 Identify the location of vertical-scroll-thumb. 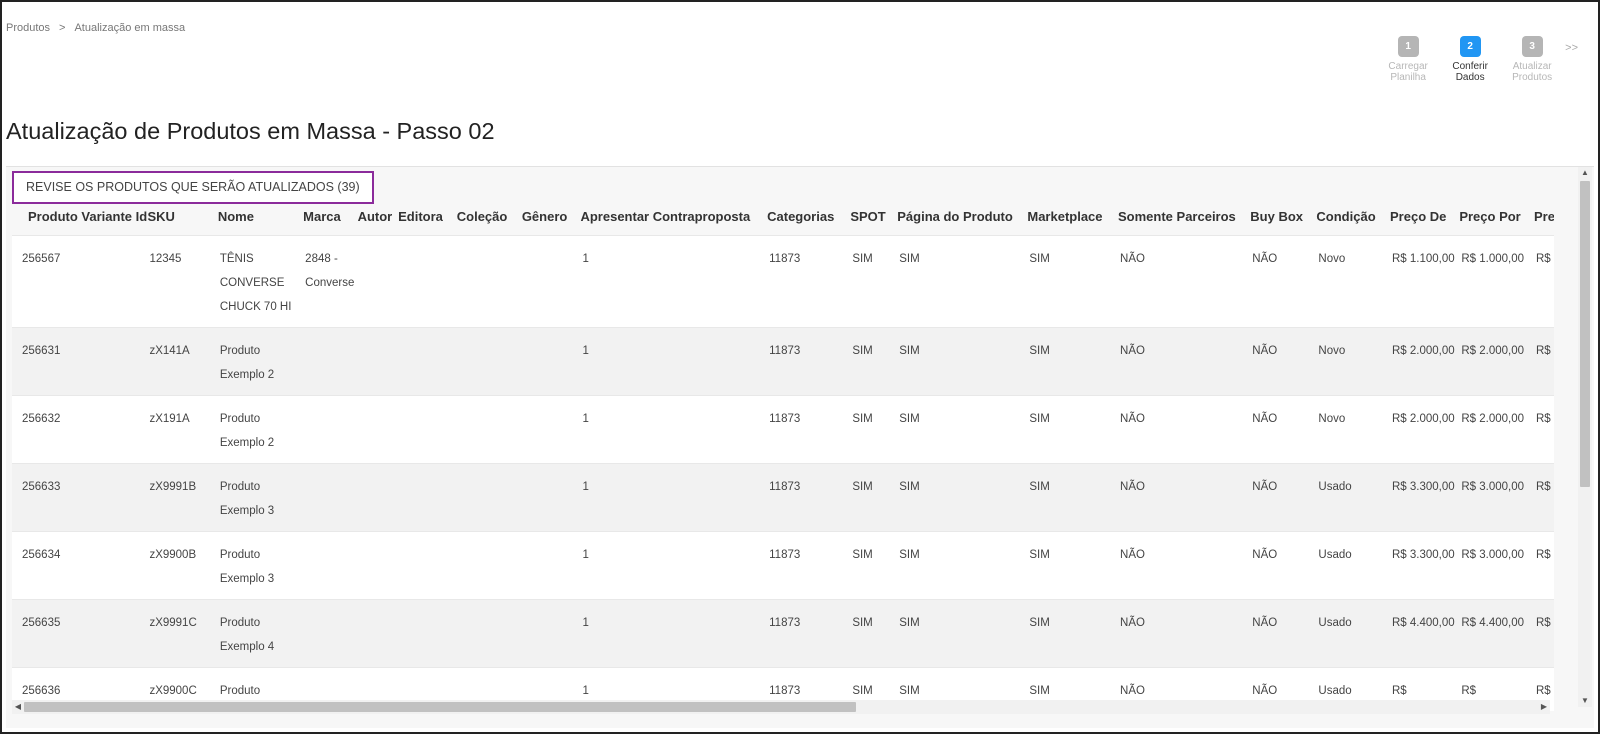
(1585, 334).